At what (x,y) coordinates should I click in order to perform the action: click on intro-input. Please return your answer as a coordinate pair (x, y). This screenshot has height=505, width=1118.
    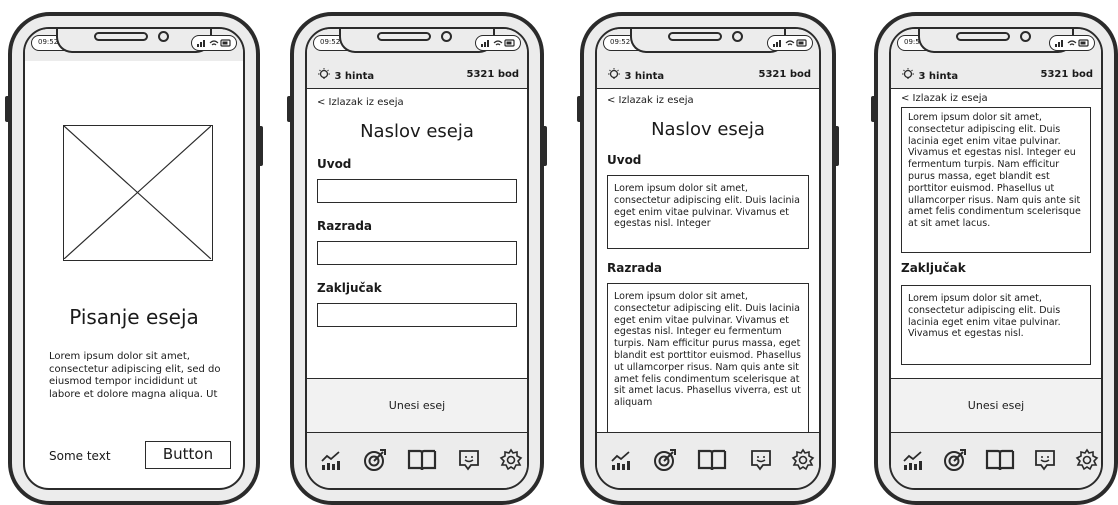
    Looking at the image, I should click on (417, 191).